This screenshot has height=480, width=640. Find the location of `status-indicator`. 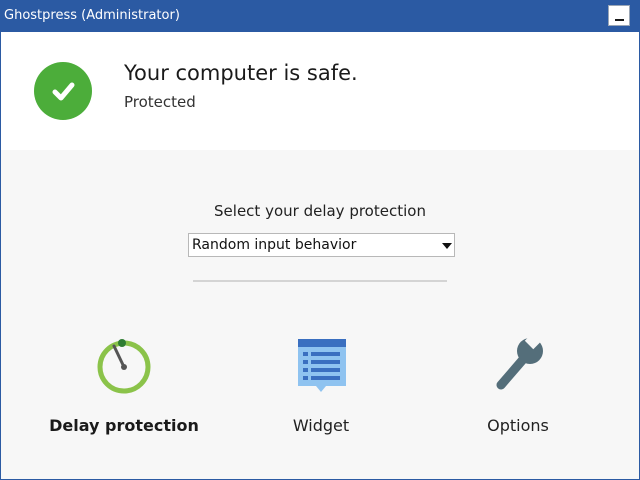

status-indicator is located at coordinates (63, 91).